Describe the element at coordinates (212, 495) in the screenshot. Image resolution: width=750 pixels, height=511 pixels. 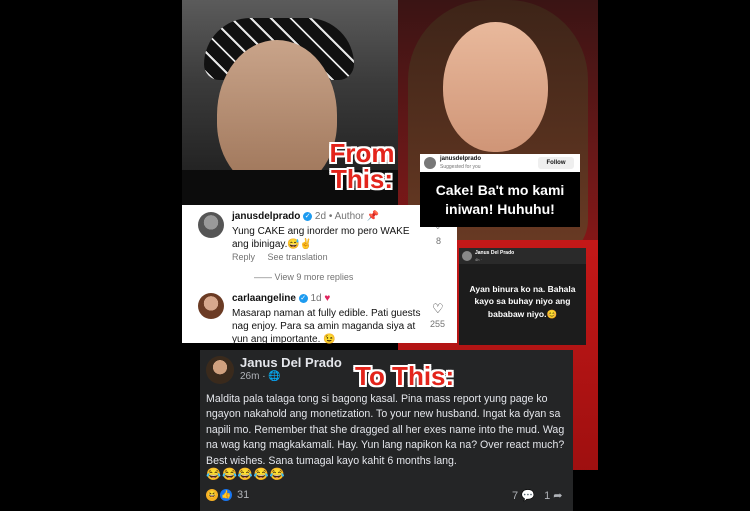
I see `haha-reaction-icon: 😆` at that location.